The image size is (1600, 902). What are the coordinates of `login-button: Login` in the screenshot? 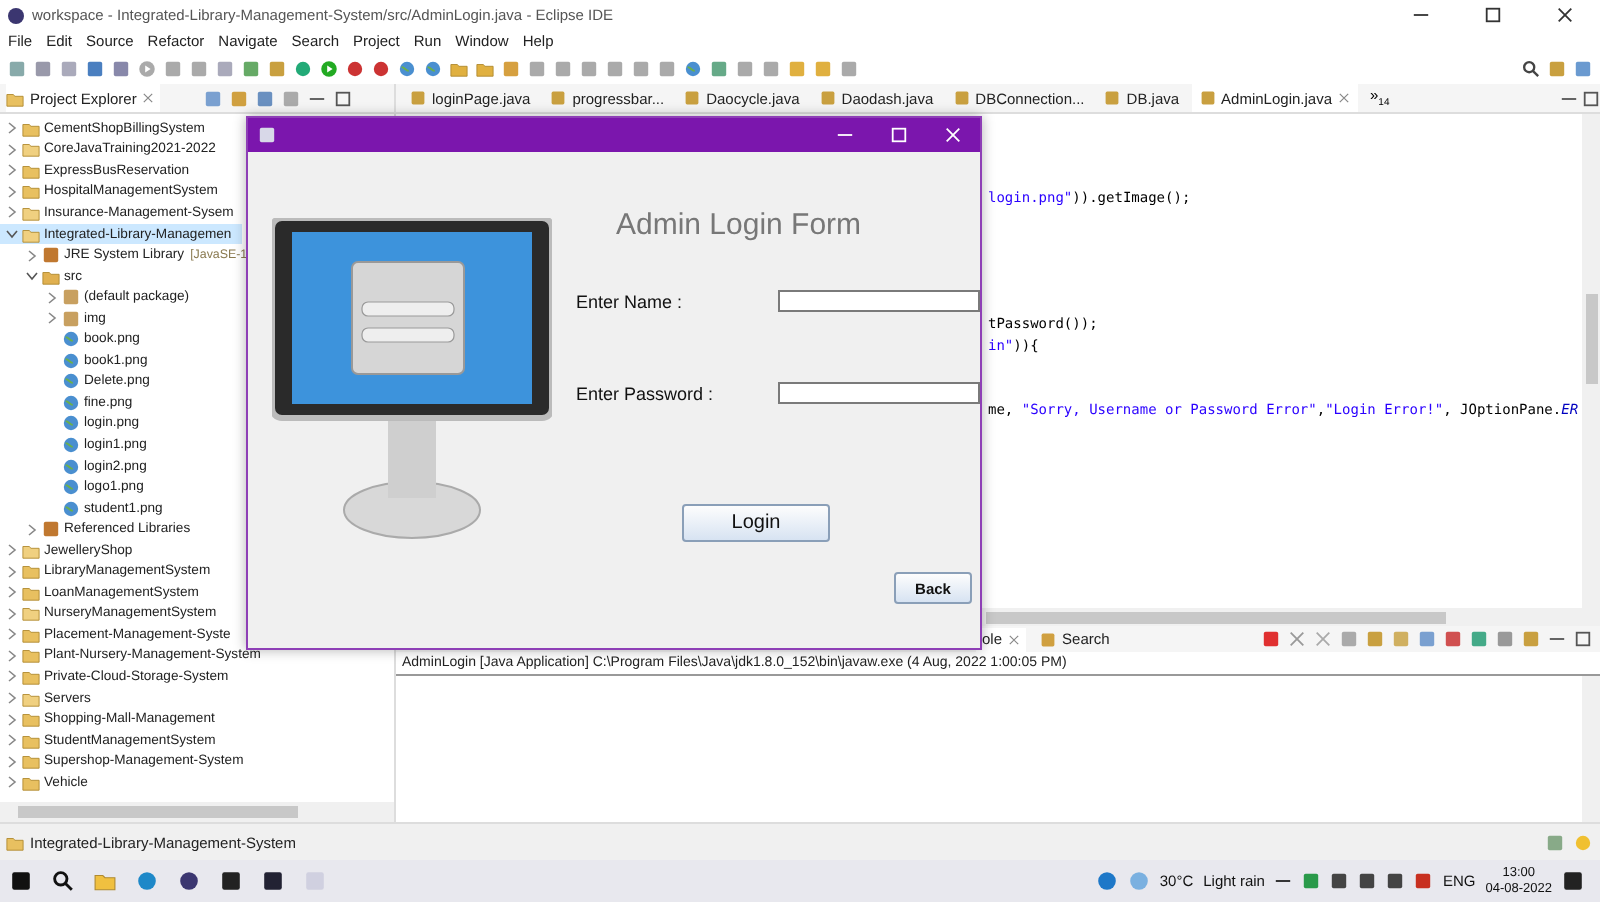 It's located at (756, 523).